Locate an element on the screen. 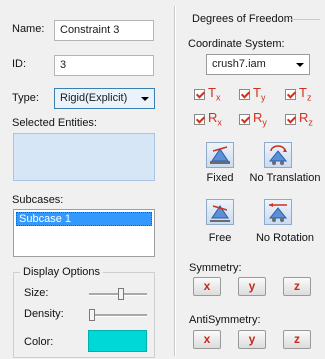 This screenshot has width=325, height=359. ty-checkbox is located at coordinates (244, 94).